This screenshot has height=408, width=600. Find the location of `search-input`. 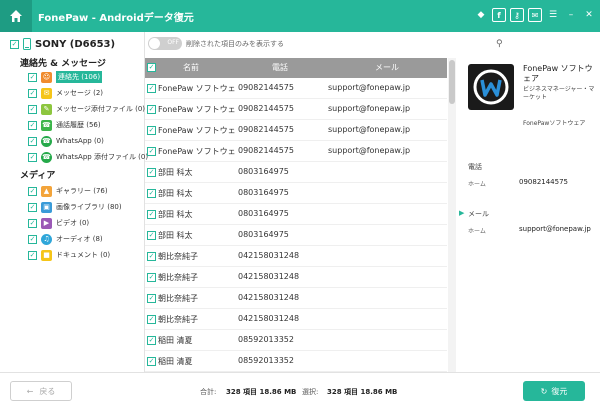

search-input is located at coordinates (545, 43).